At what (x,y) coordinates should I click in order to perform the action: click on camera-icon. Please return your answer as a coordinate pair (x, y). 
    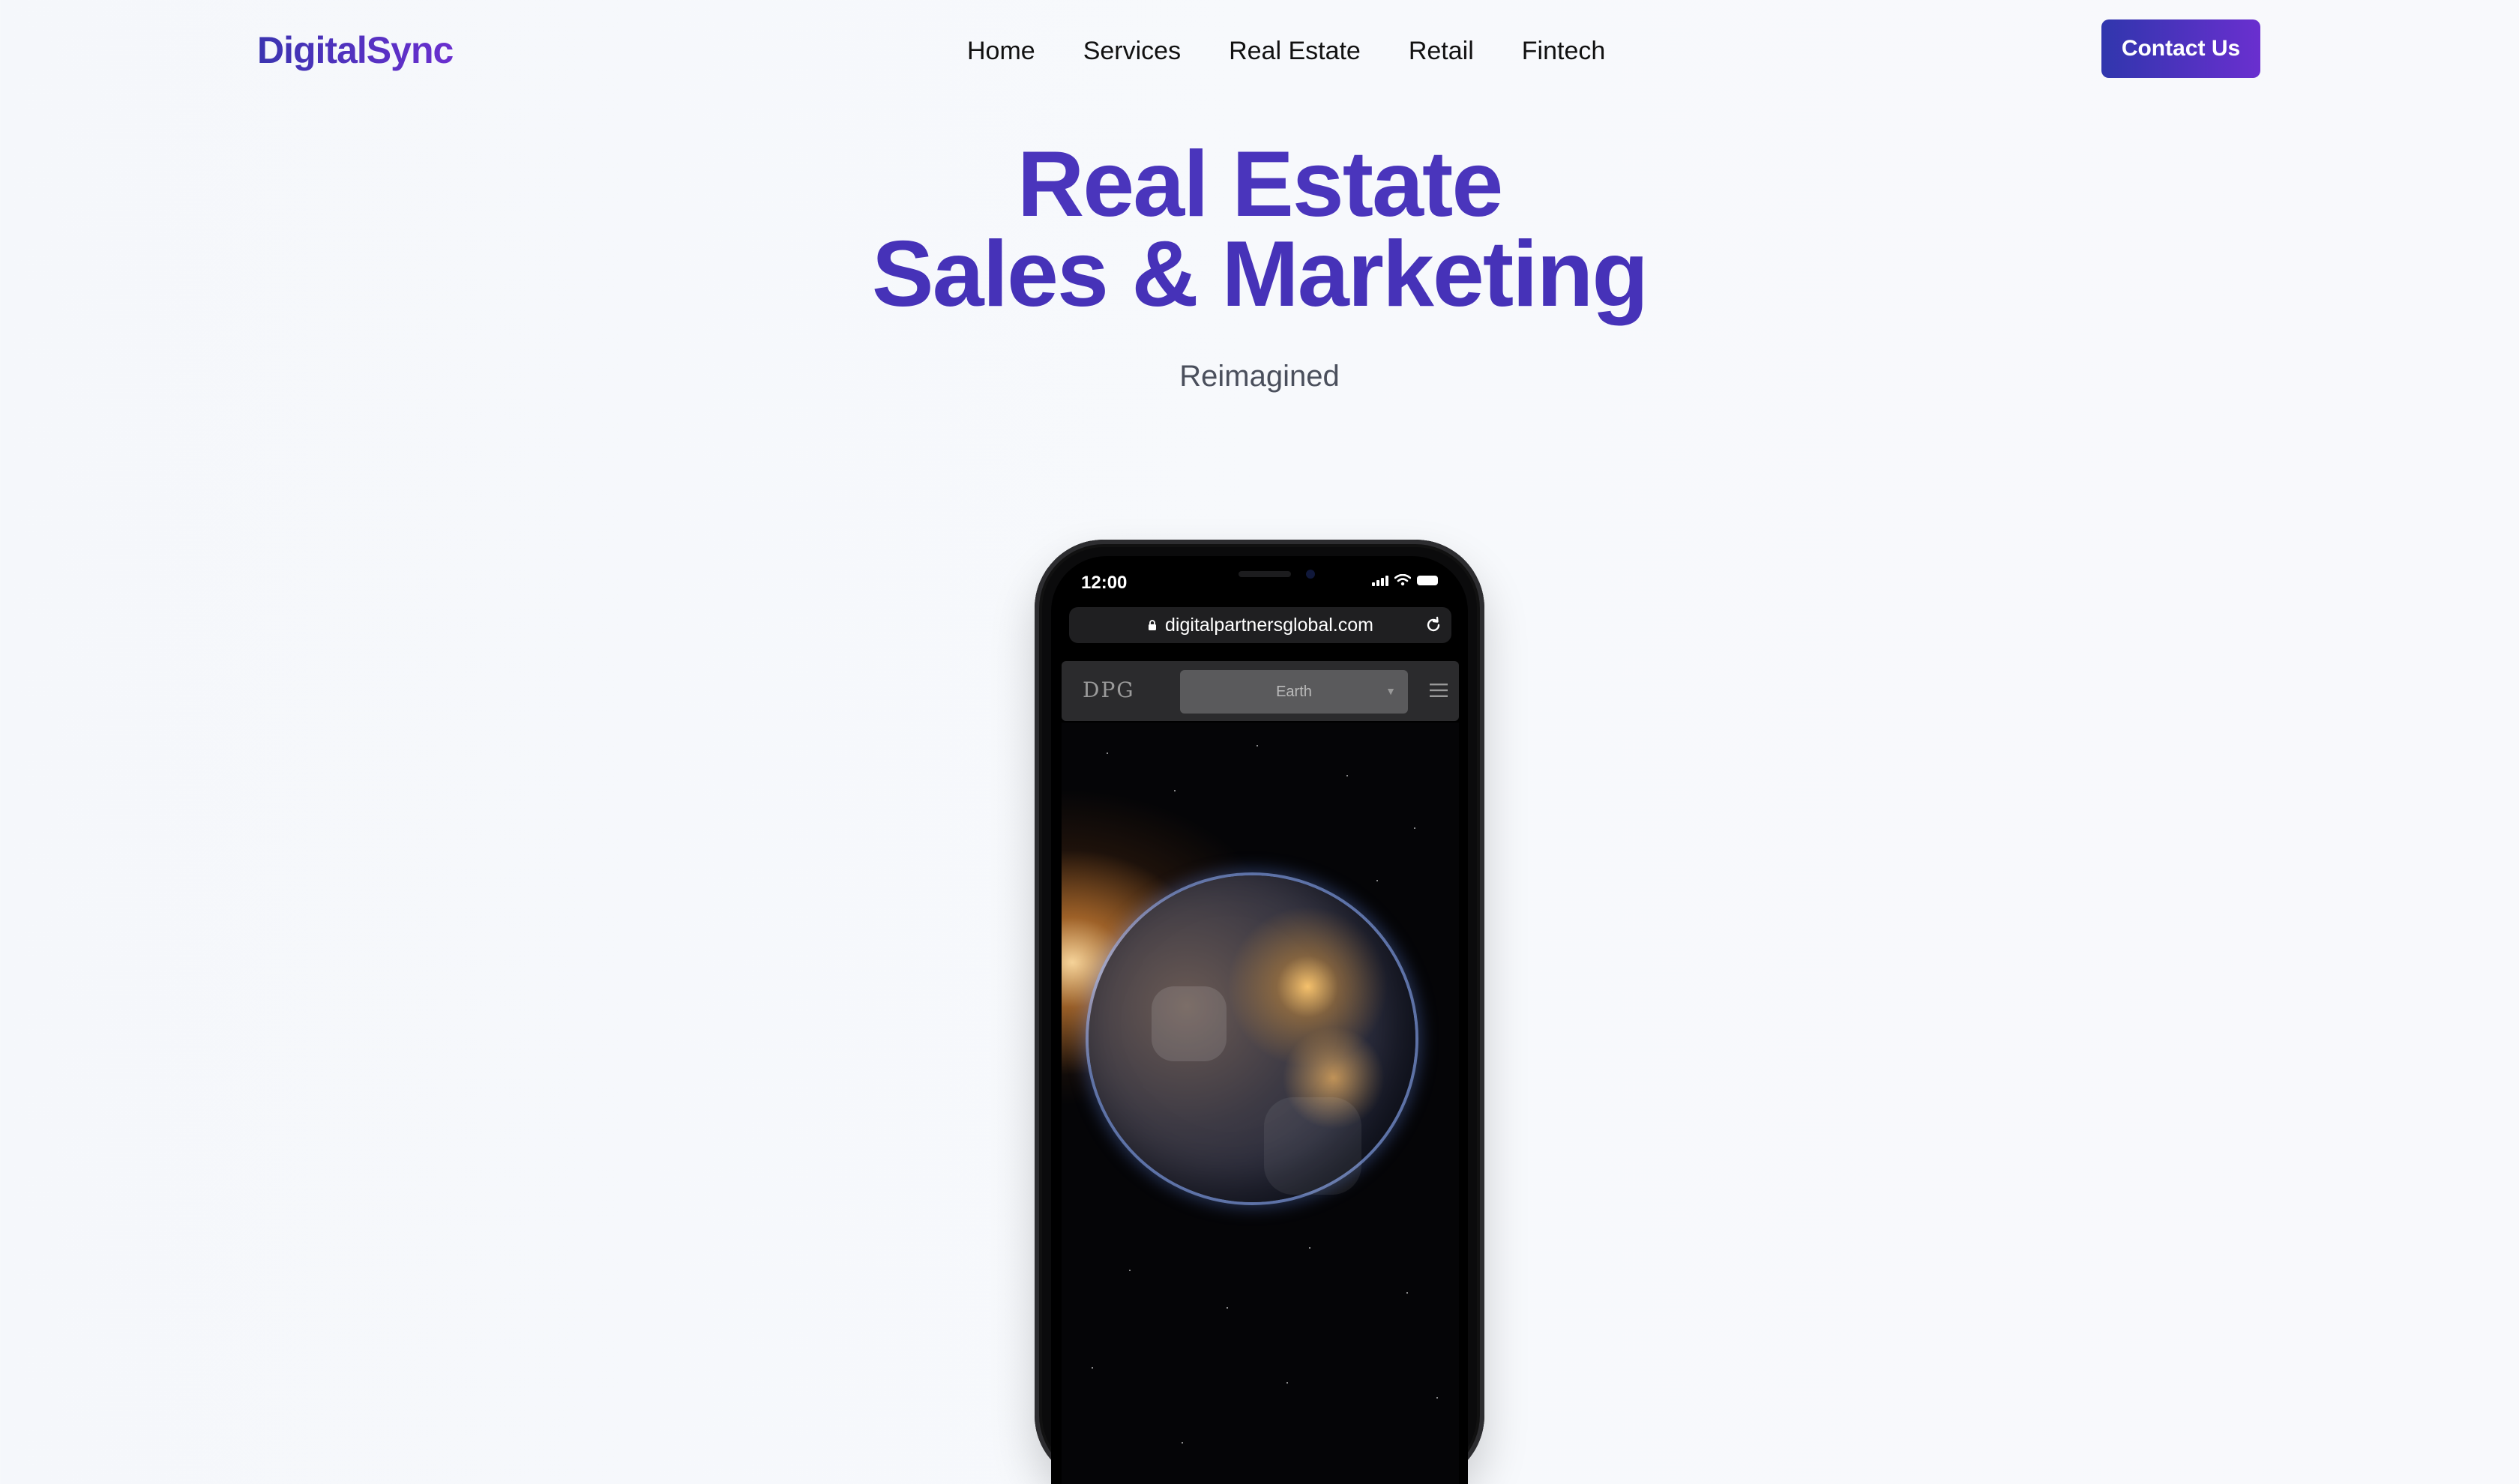
    Looking at the image, I should click on (1310, 575).